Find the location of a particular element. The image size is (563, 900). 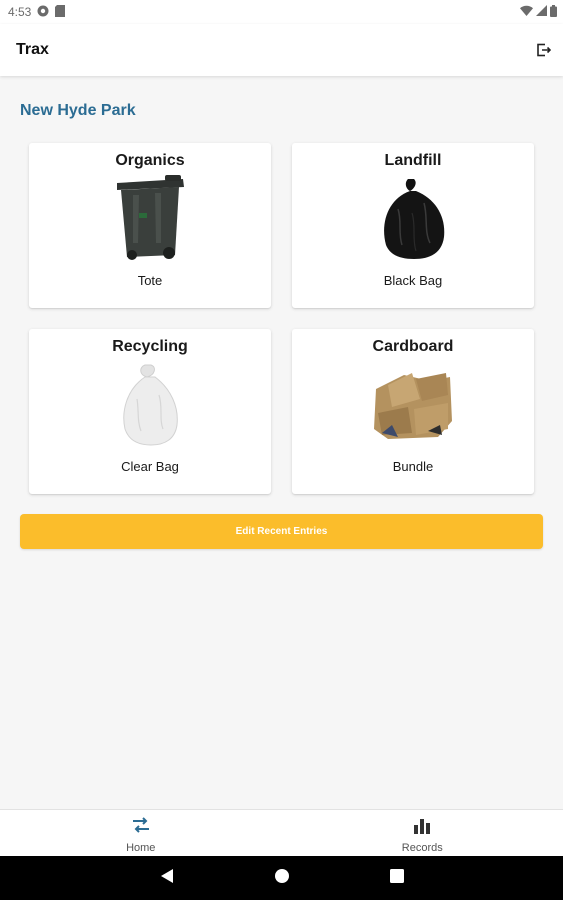

signal-icon is located at coordinates (541, 12).